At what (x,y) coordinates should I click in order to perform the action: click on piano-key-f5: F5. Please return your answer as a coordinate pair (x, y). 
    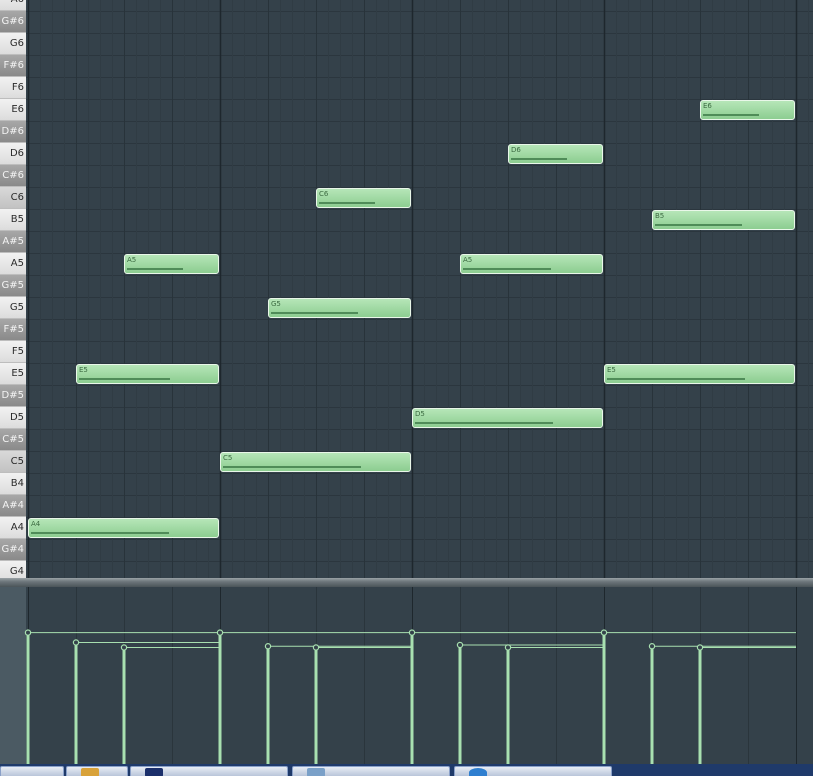
    Looking at the image, I should click on (13, 352).